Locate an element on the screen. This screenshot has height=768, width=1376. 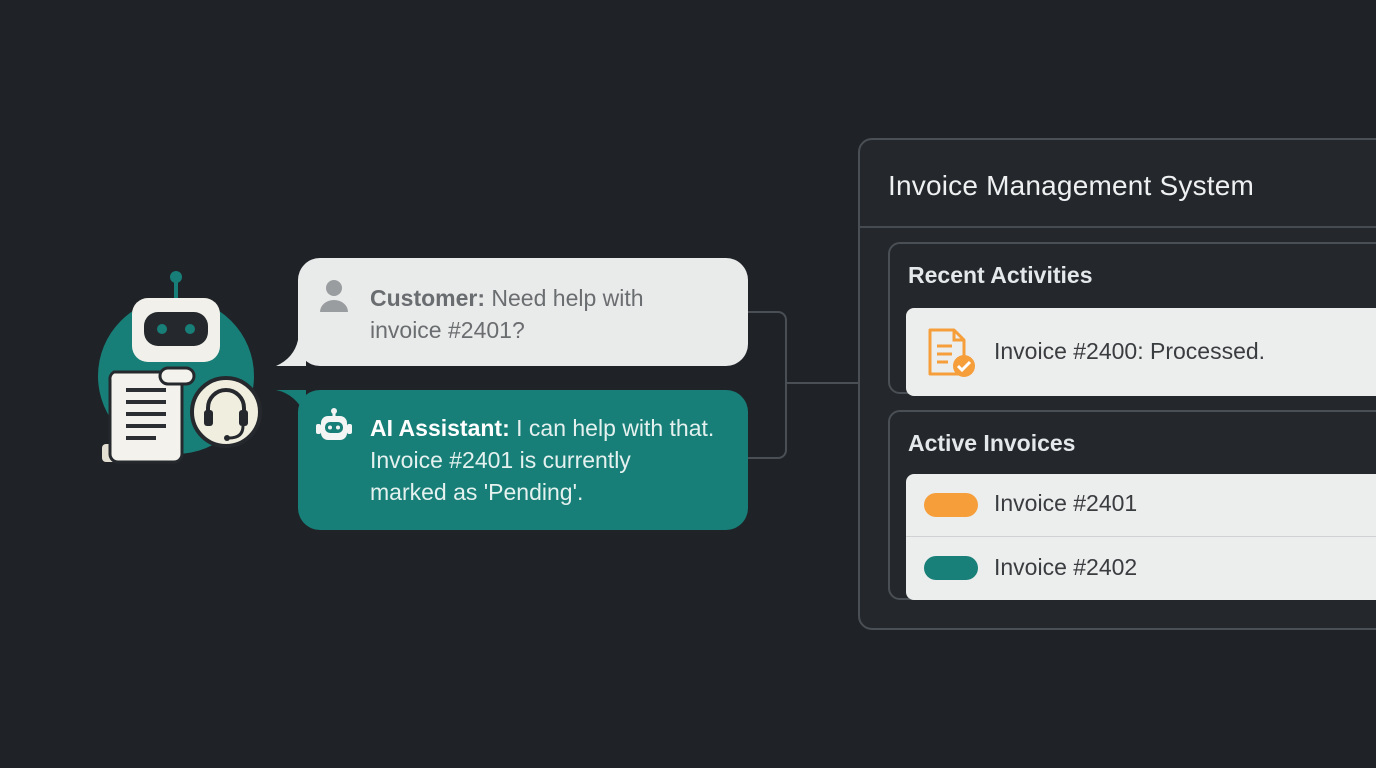
customer-text-1: Need help with is located at coordinates (564, 298).